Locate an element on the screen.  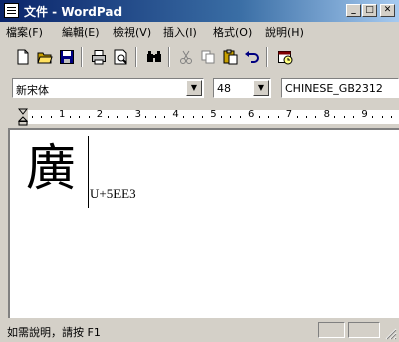
menu-edit: 編輯(E) is located at coordinates (81, 32).